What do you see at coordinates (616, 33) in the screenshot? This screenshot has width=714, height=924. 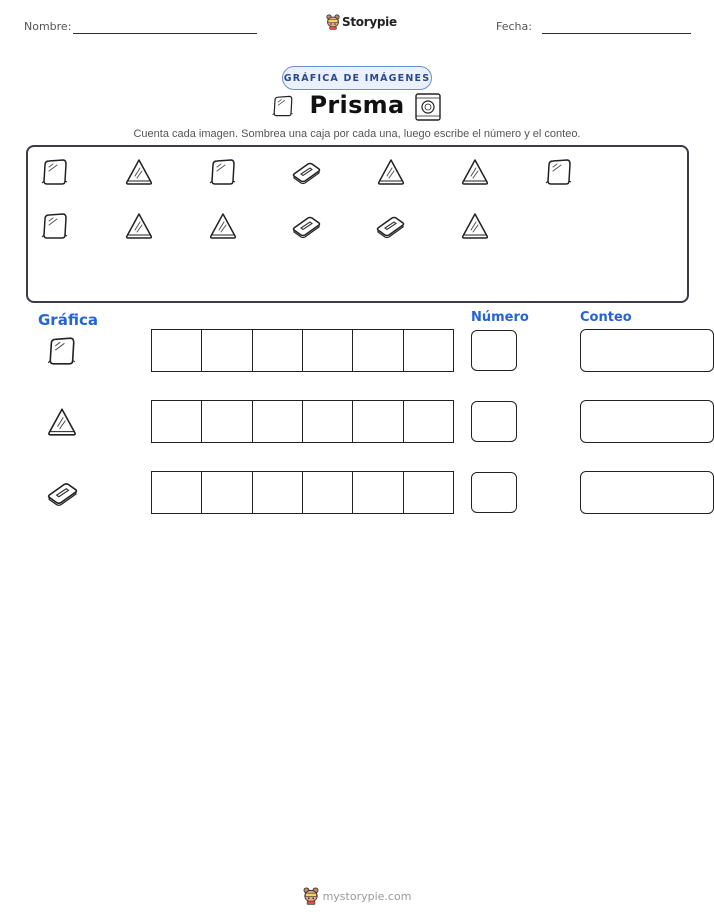 I see `date-field` at bounding box center [616, 33].